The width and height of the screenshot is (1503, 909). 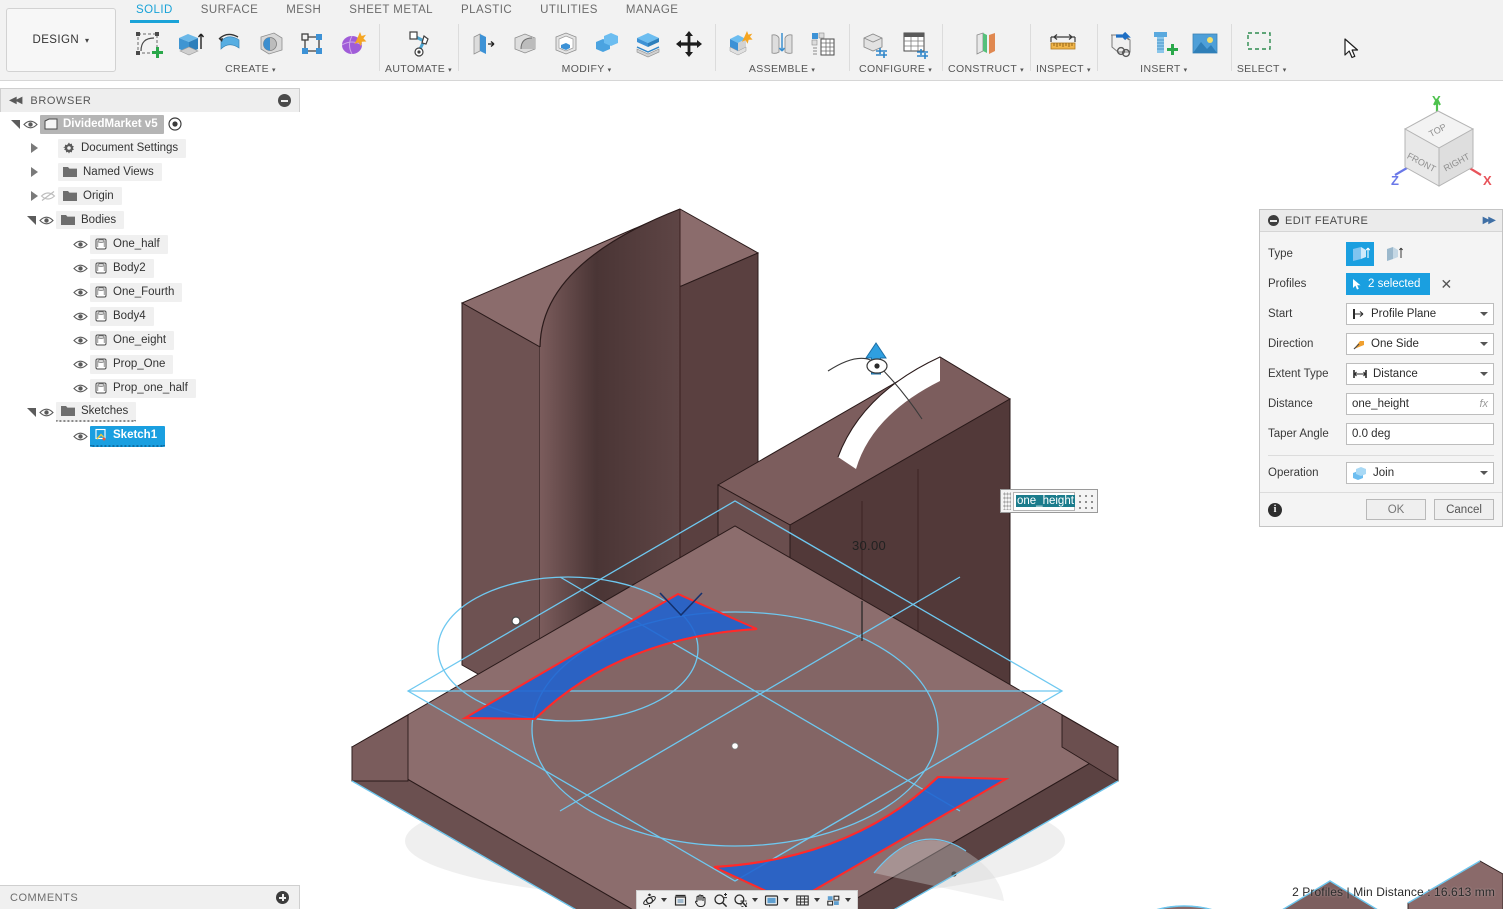 What do you see at coordinates (48, 196) in the screenshot?
I see `visibility-off-icon` at bounding box center [48, 196].